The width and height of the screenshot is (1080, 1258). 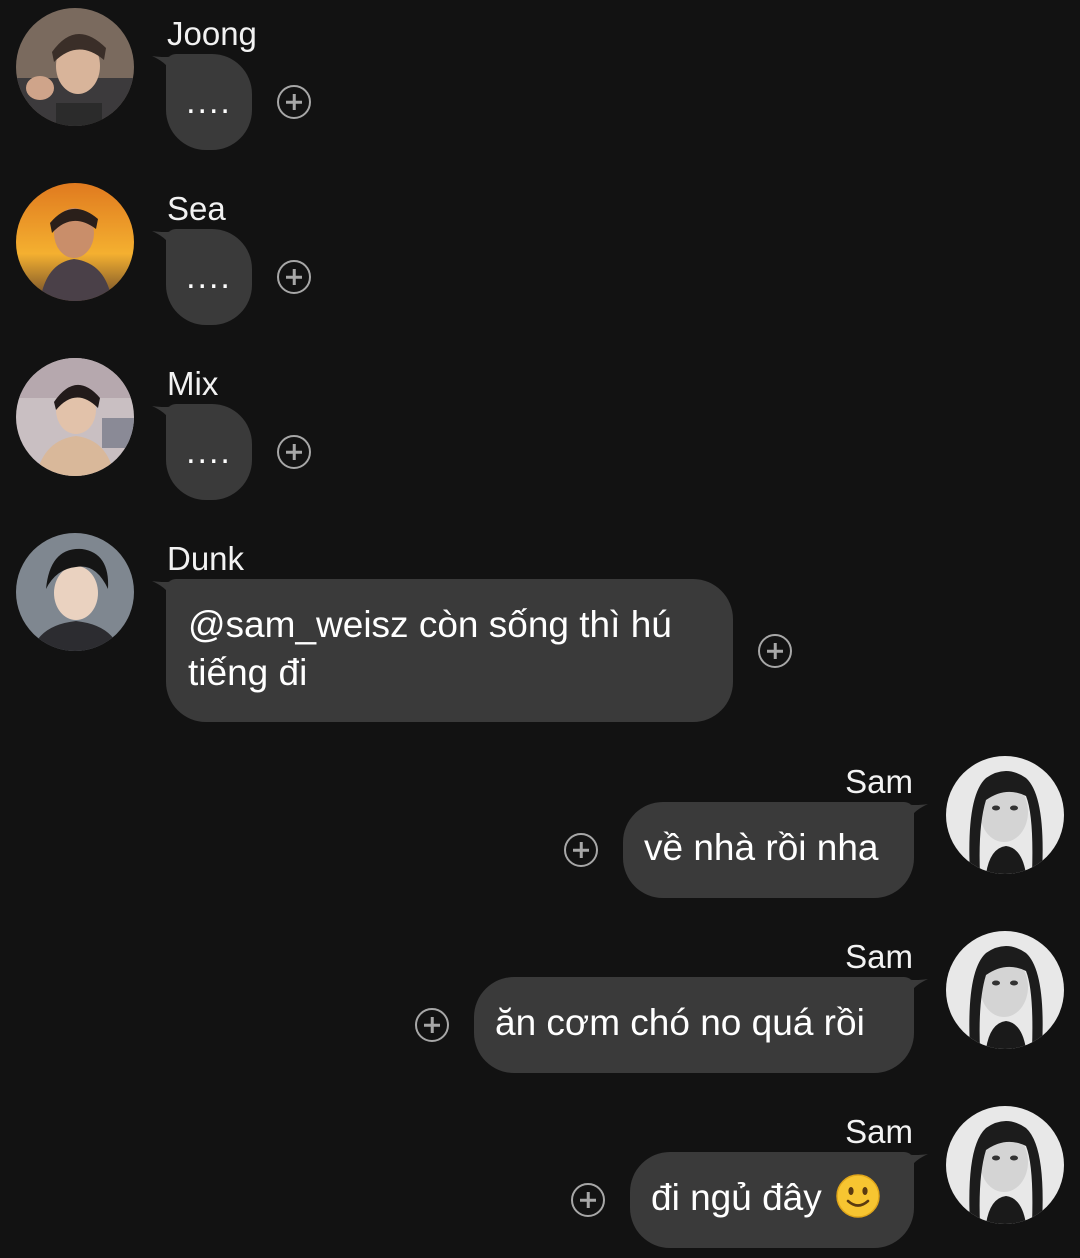 What do you see at coordinates (858, 1196) in the screenshot?
I see `slightly-smiling-face-icon` at bounding box center [858, 1196].